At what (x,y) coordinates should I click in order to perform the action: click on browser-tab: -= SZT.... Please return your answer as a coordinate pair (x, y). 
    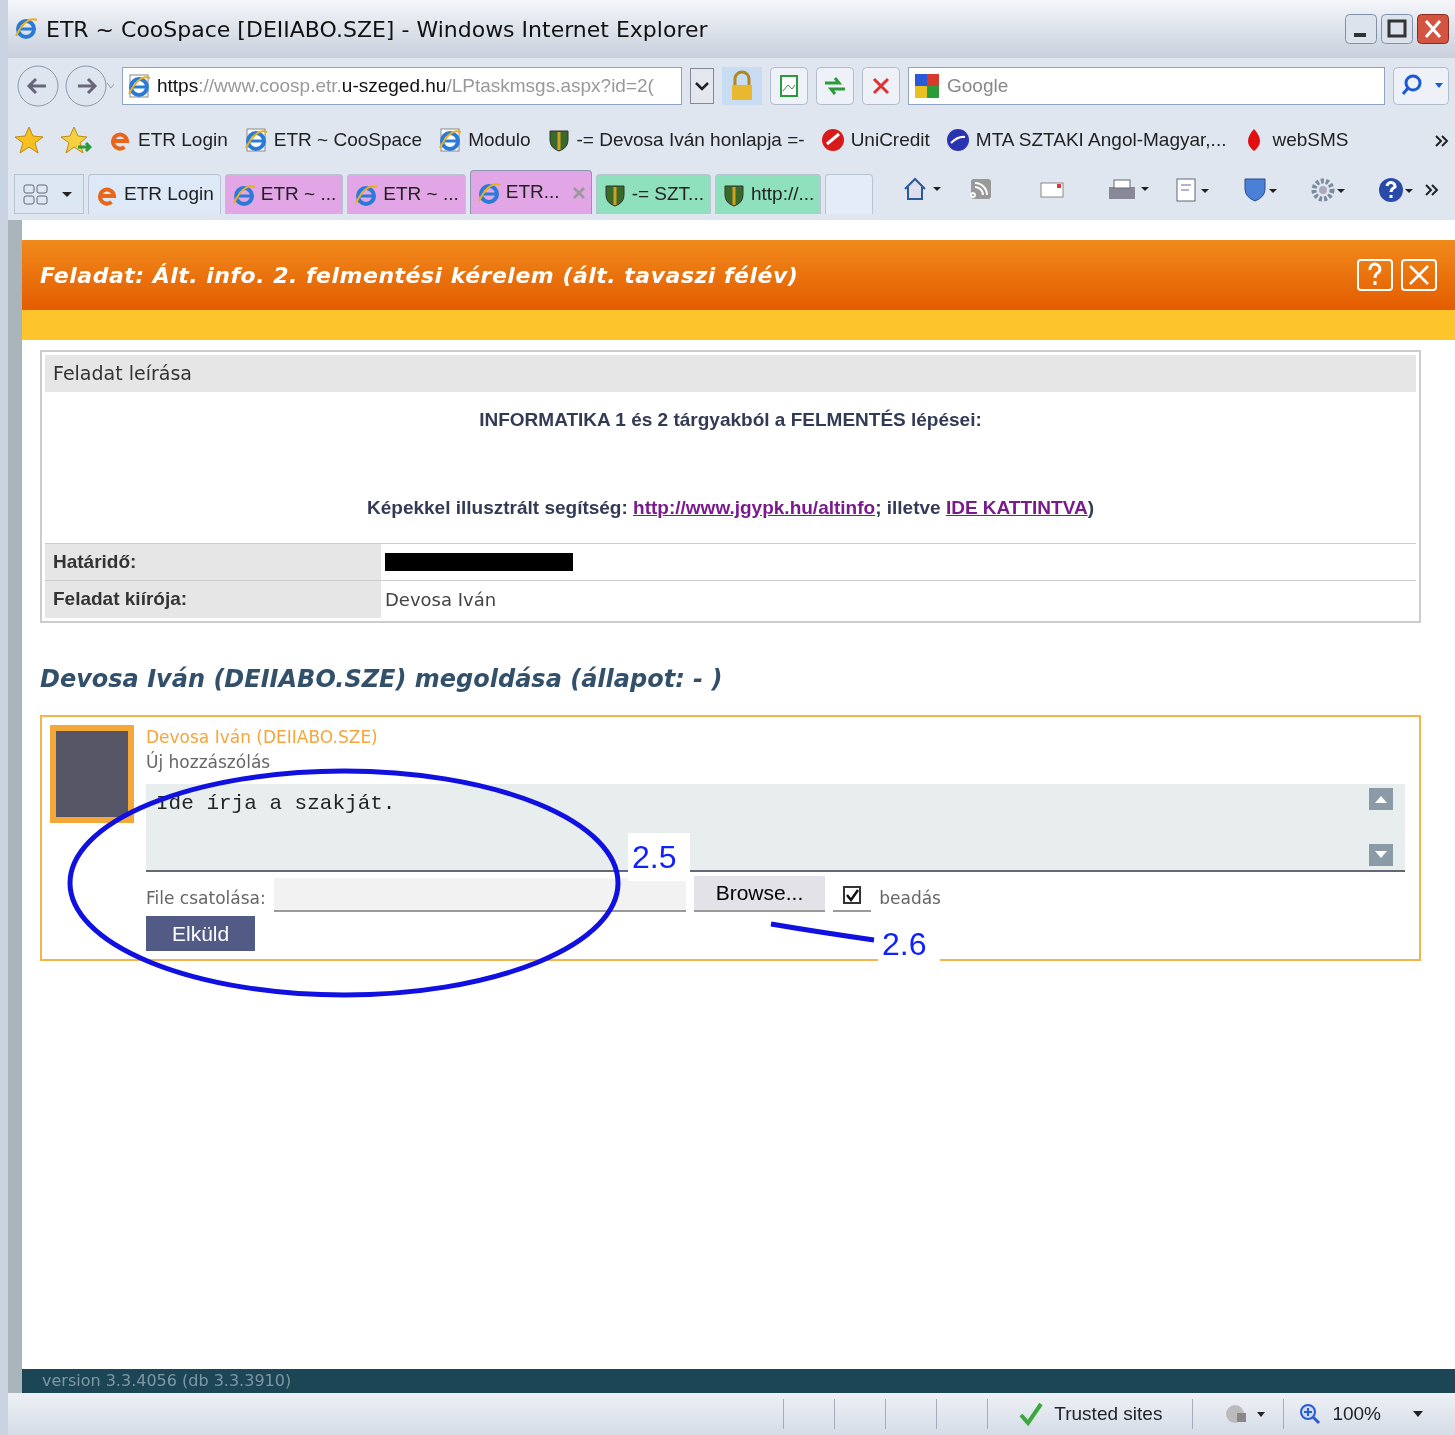
    Looking at the image, I should click on (653, 194).